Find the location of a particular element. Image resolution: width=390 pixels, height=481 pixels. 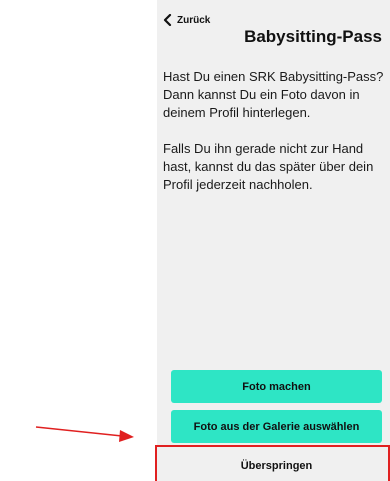

choose-from-gallery-button: Foto aus der Galerie auswählen is located at coordinates (276, 426).